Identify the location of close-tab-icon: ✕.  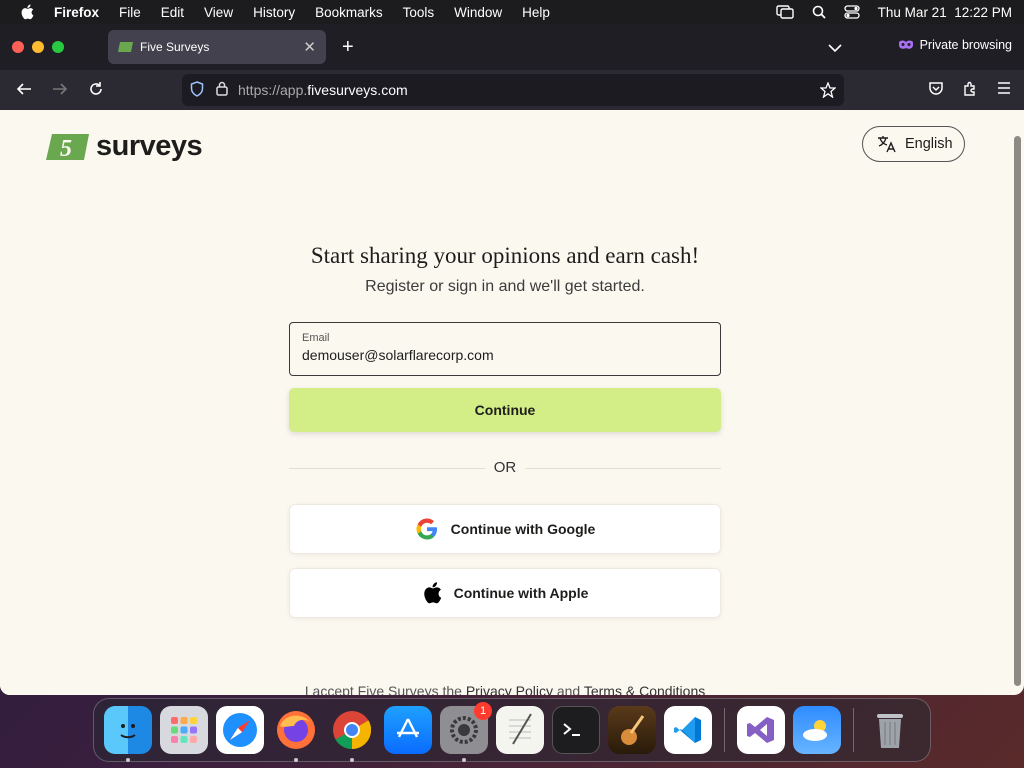
(309, 47).